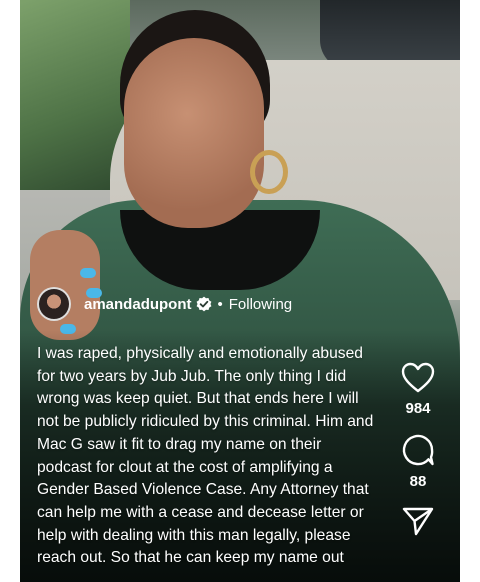  I want to click on avatar, so click(54, 304).